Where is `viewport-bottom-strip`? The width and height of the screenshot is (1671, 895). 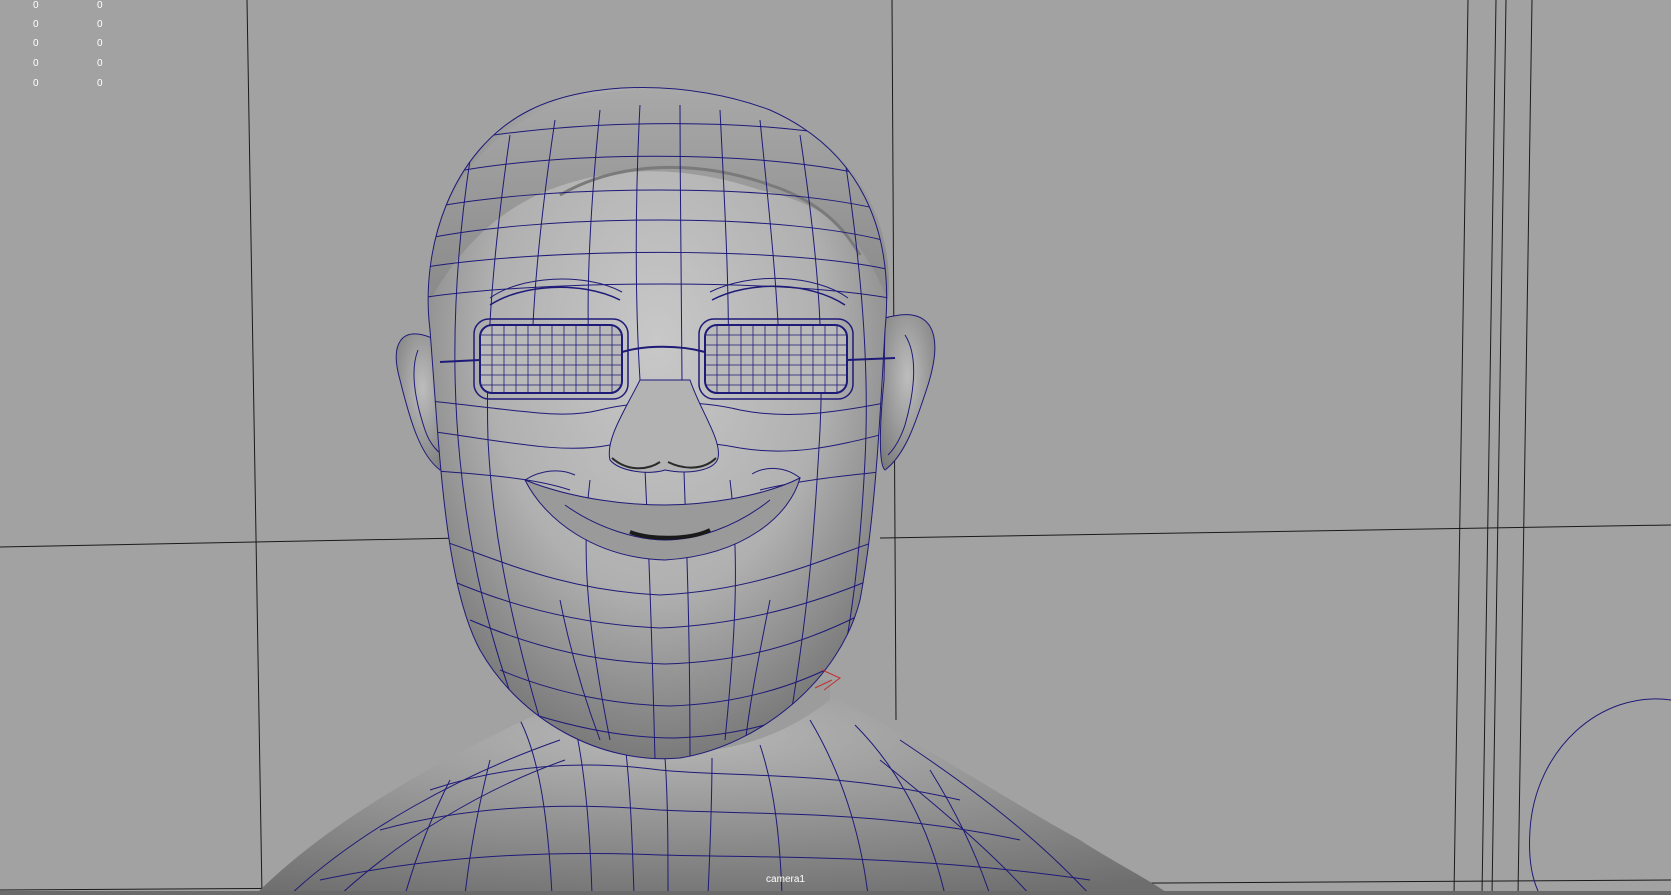 viewport-bottom-strip is located at coordinates (835, 893).